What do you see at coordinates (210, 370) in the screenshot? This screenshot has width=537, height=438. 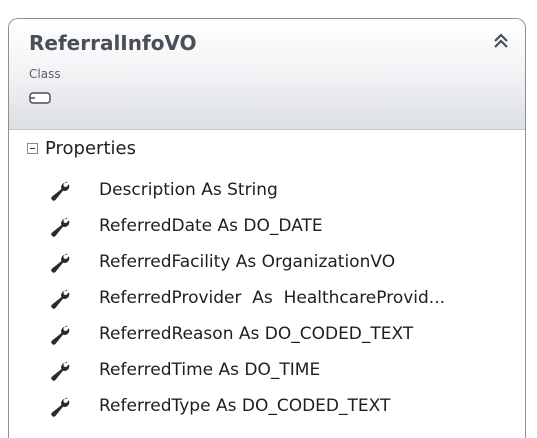 I see `property-text: ReferredTime As DO_TIME` at bounding box center [210, 370].